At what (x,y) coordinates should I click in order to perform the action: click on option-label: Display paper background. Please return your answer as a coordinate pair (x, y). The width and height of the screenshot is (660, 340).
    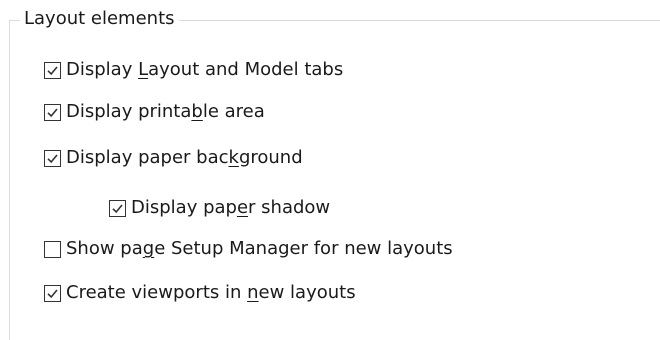
    Looking at the image, I should click on (184, 158).